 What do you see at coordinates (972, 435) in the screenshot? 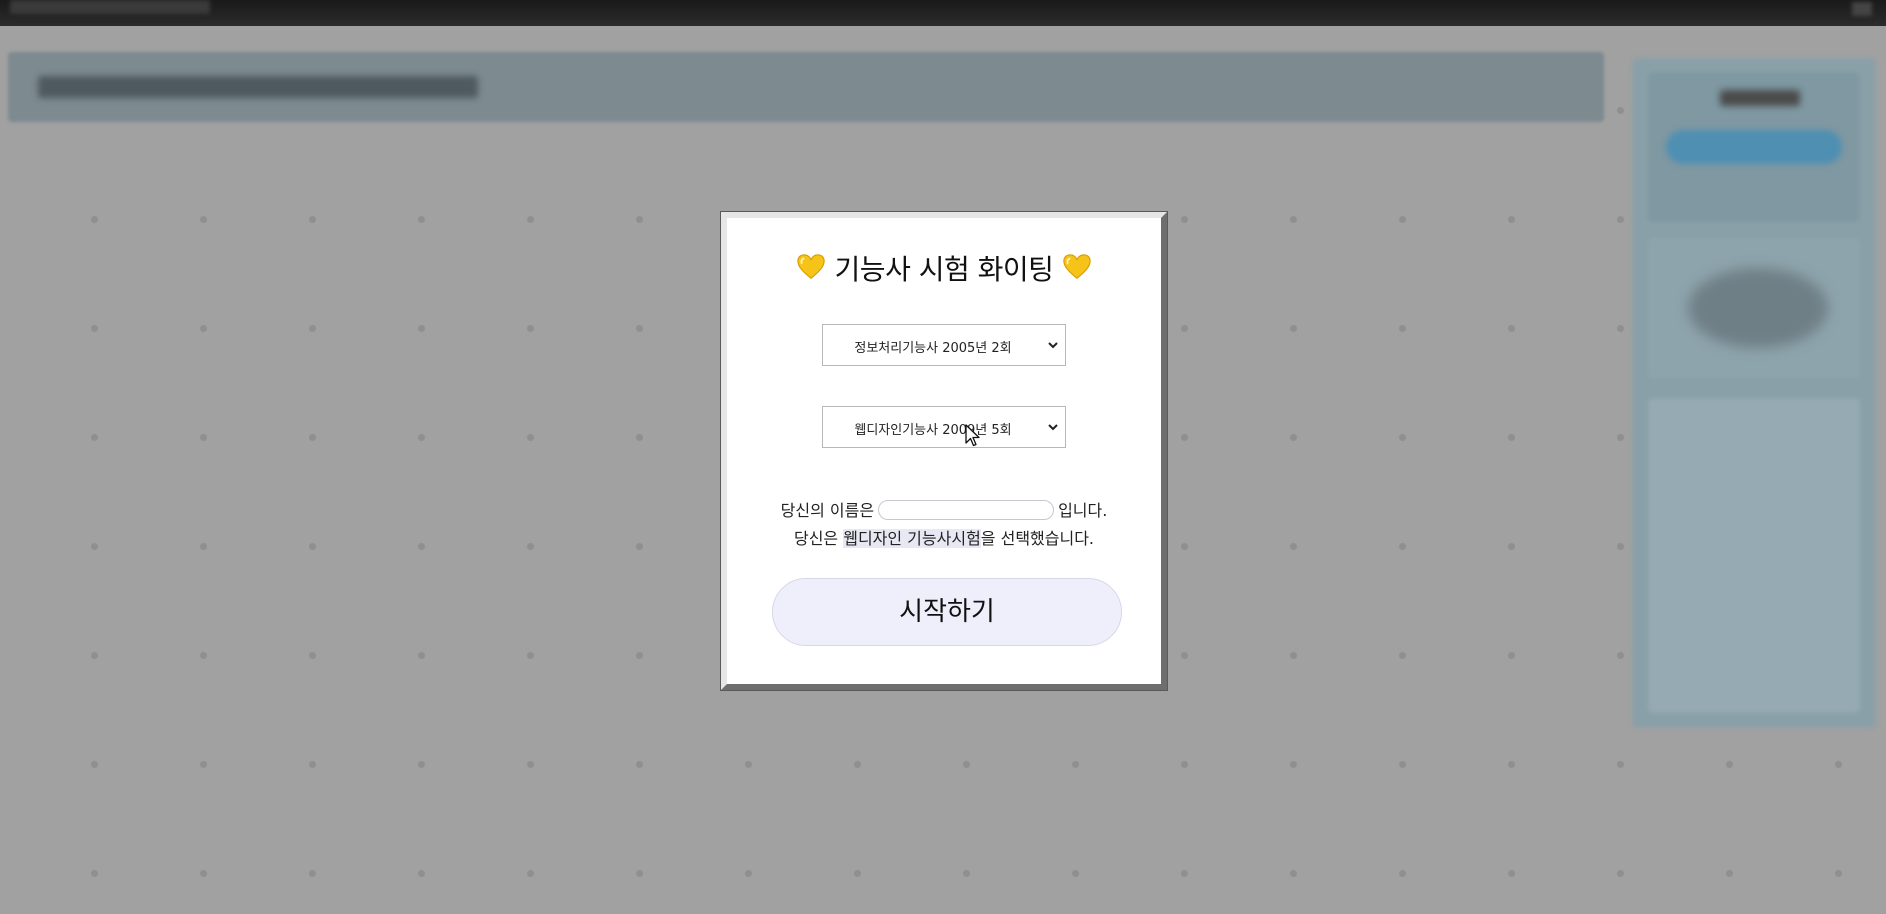
I see `mouse-pointer-icon` at bounding box center [972, 435].